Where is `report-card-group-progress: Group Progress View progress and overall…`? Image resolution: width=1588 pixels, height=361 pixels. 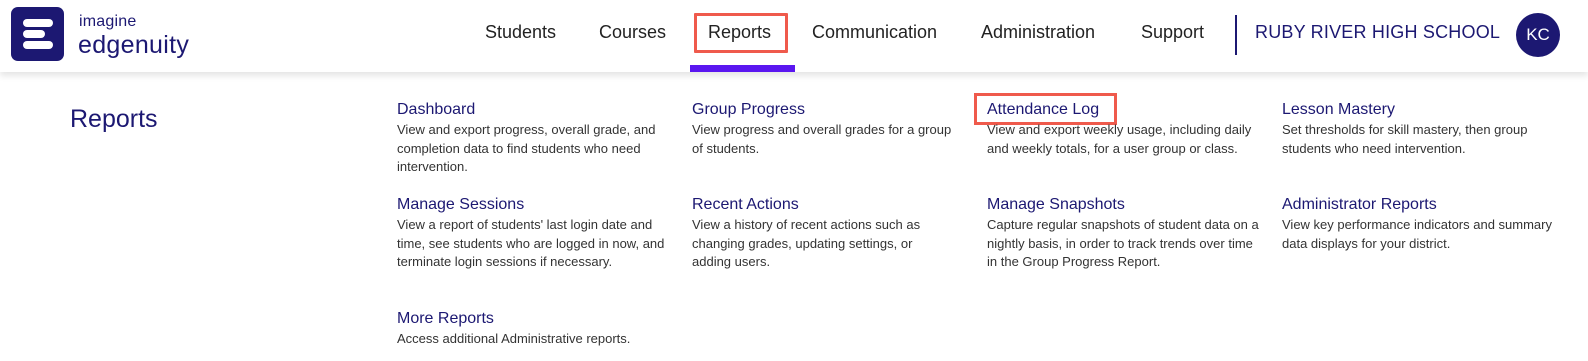 report-card-group-progress: Group Progress View progress and overall… is located at coordinates (822, 129).